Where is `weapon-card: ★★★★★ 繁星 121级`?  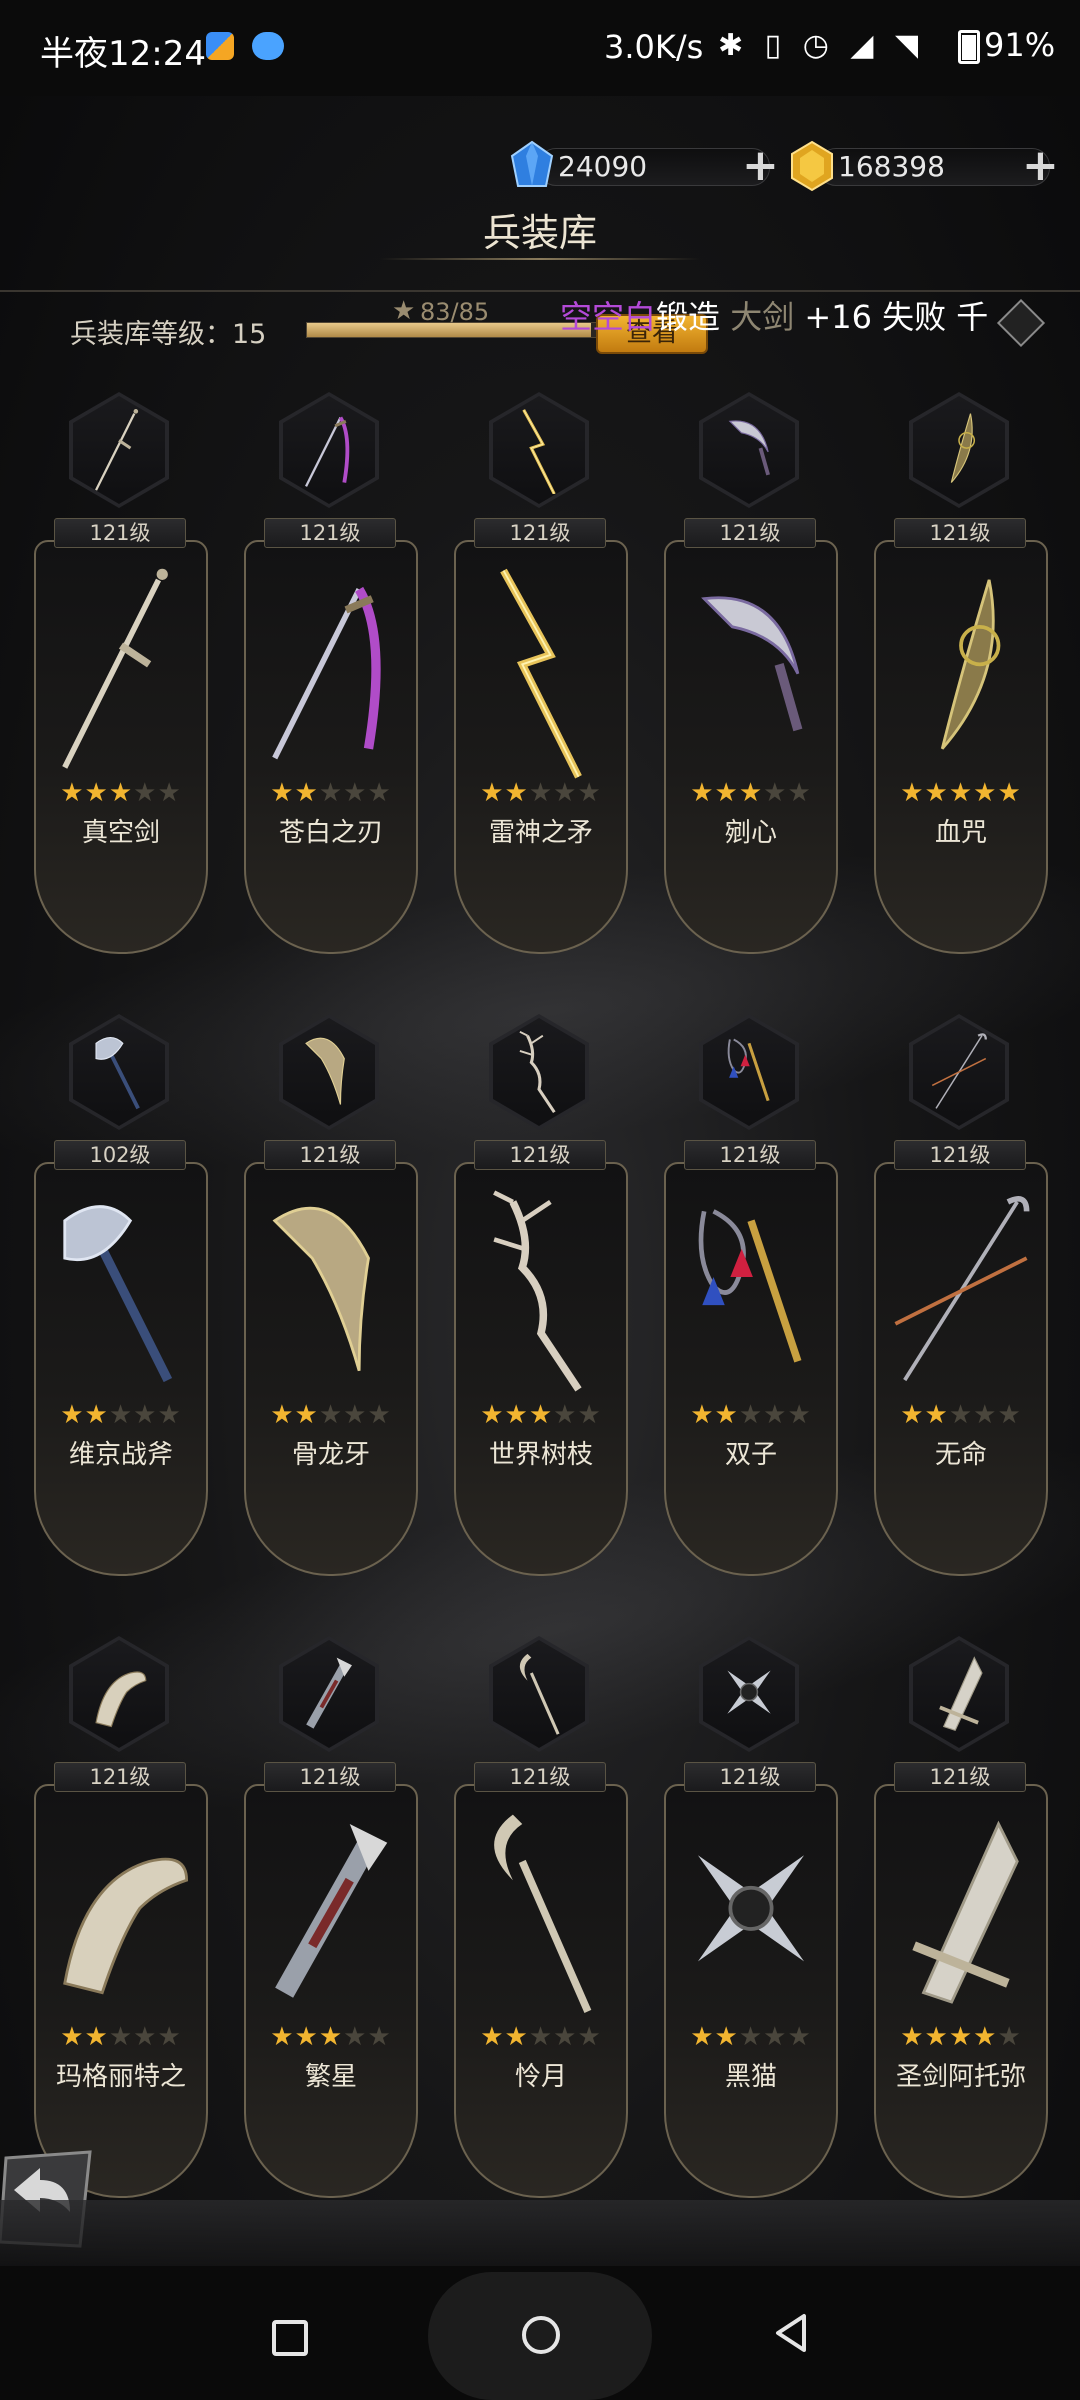 weapon-card: ★★★★★ 繁星 121级 is located at coordinates (331, 1911).